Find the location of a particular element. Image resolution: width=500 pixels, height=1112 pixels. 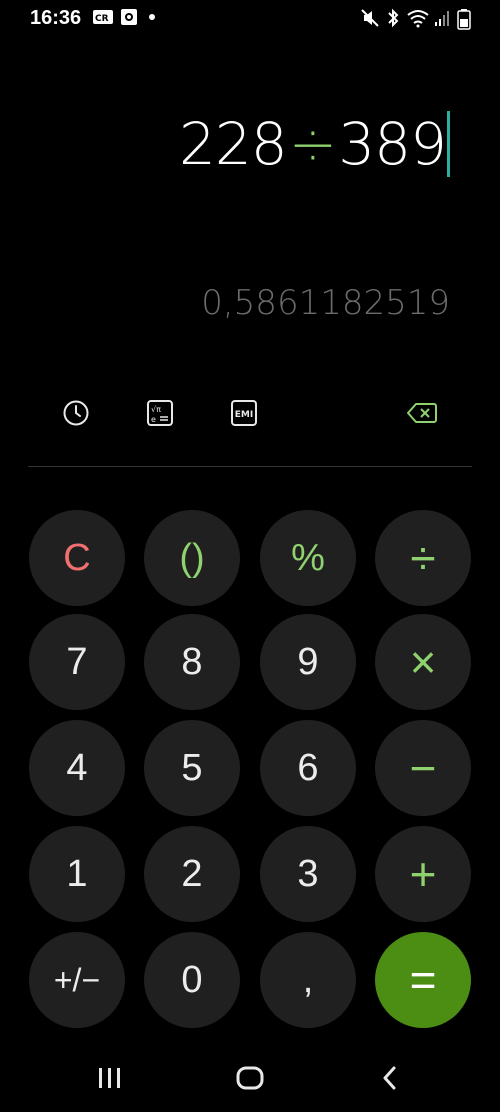

back-icon is located at coordinates (390, 1078).